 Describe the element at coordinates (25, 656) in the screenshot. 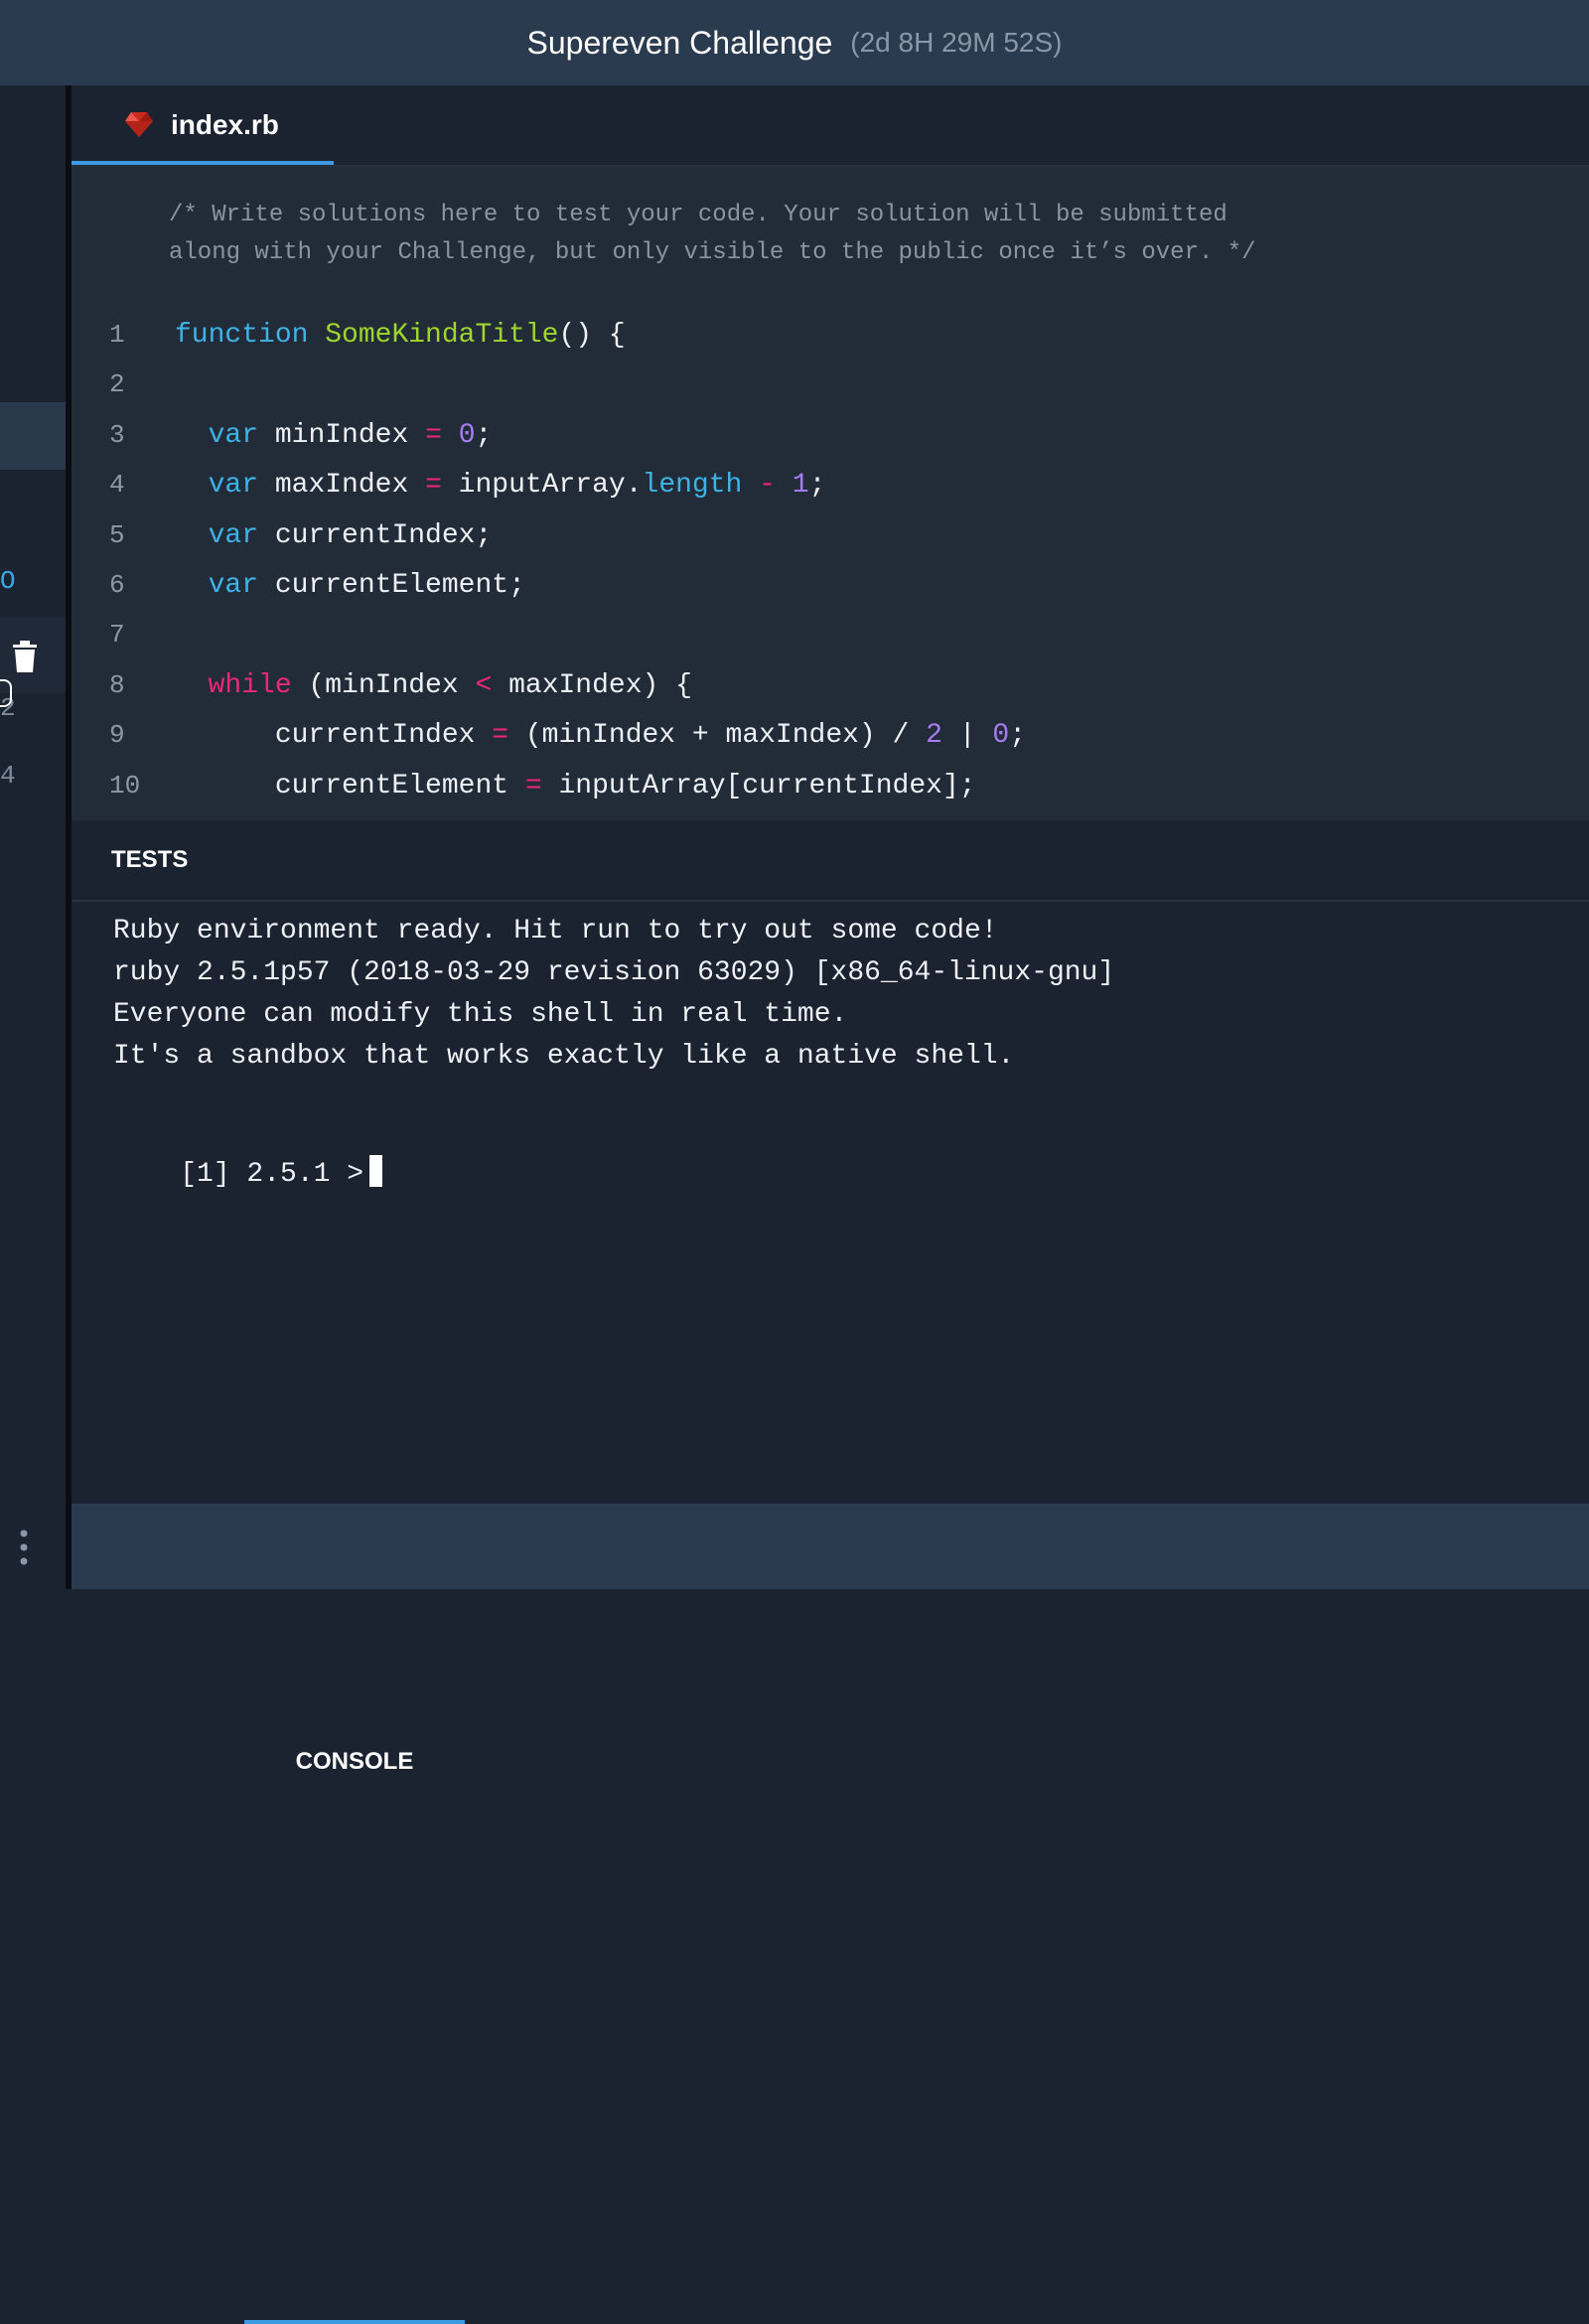

I see `trash-icon` at that location.